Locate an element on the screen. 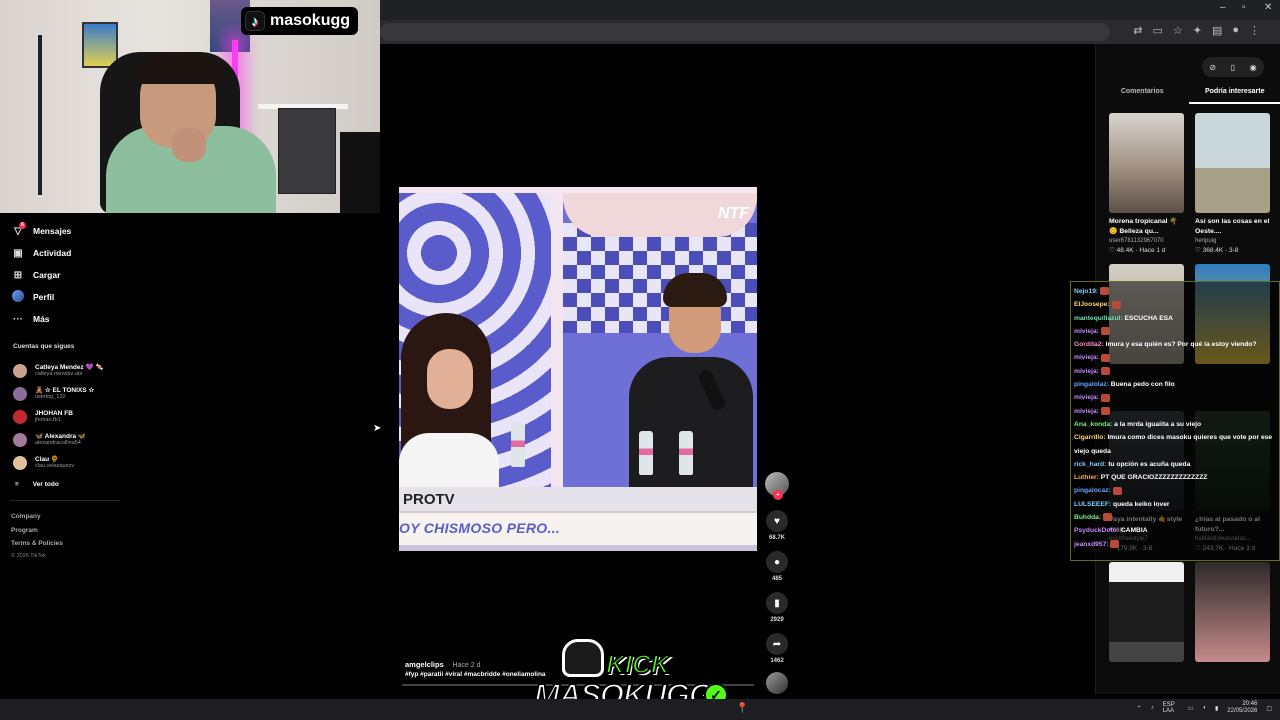  sidebar-item-actividad: ▣ Actividad is located at coordinates (112, 253).